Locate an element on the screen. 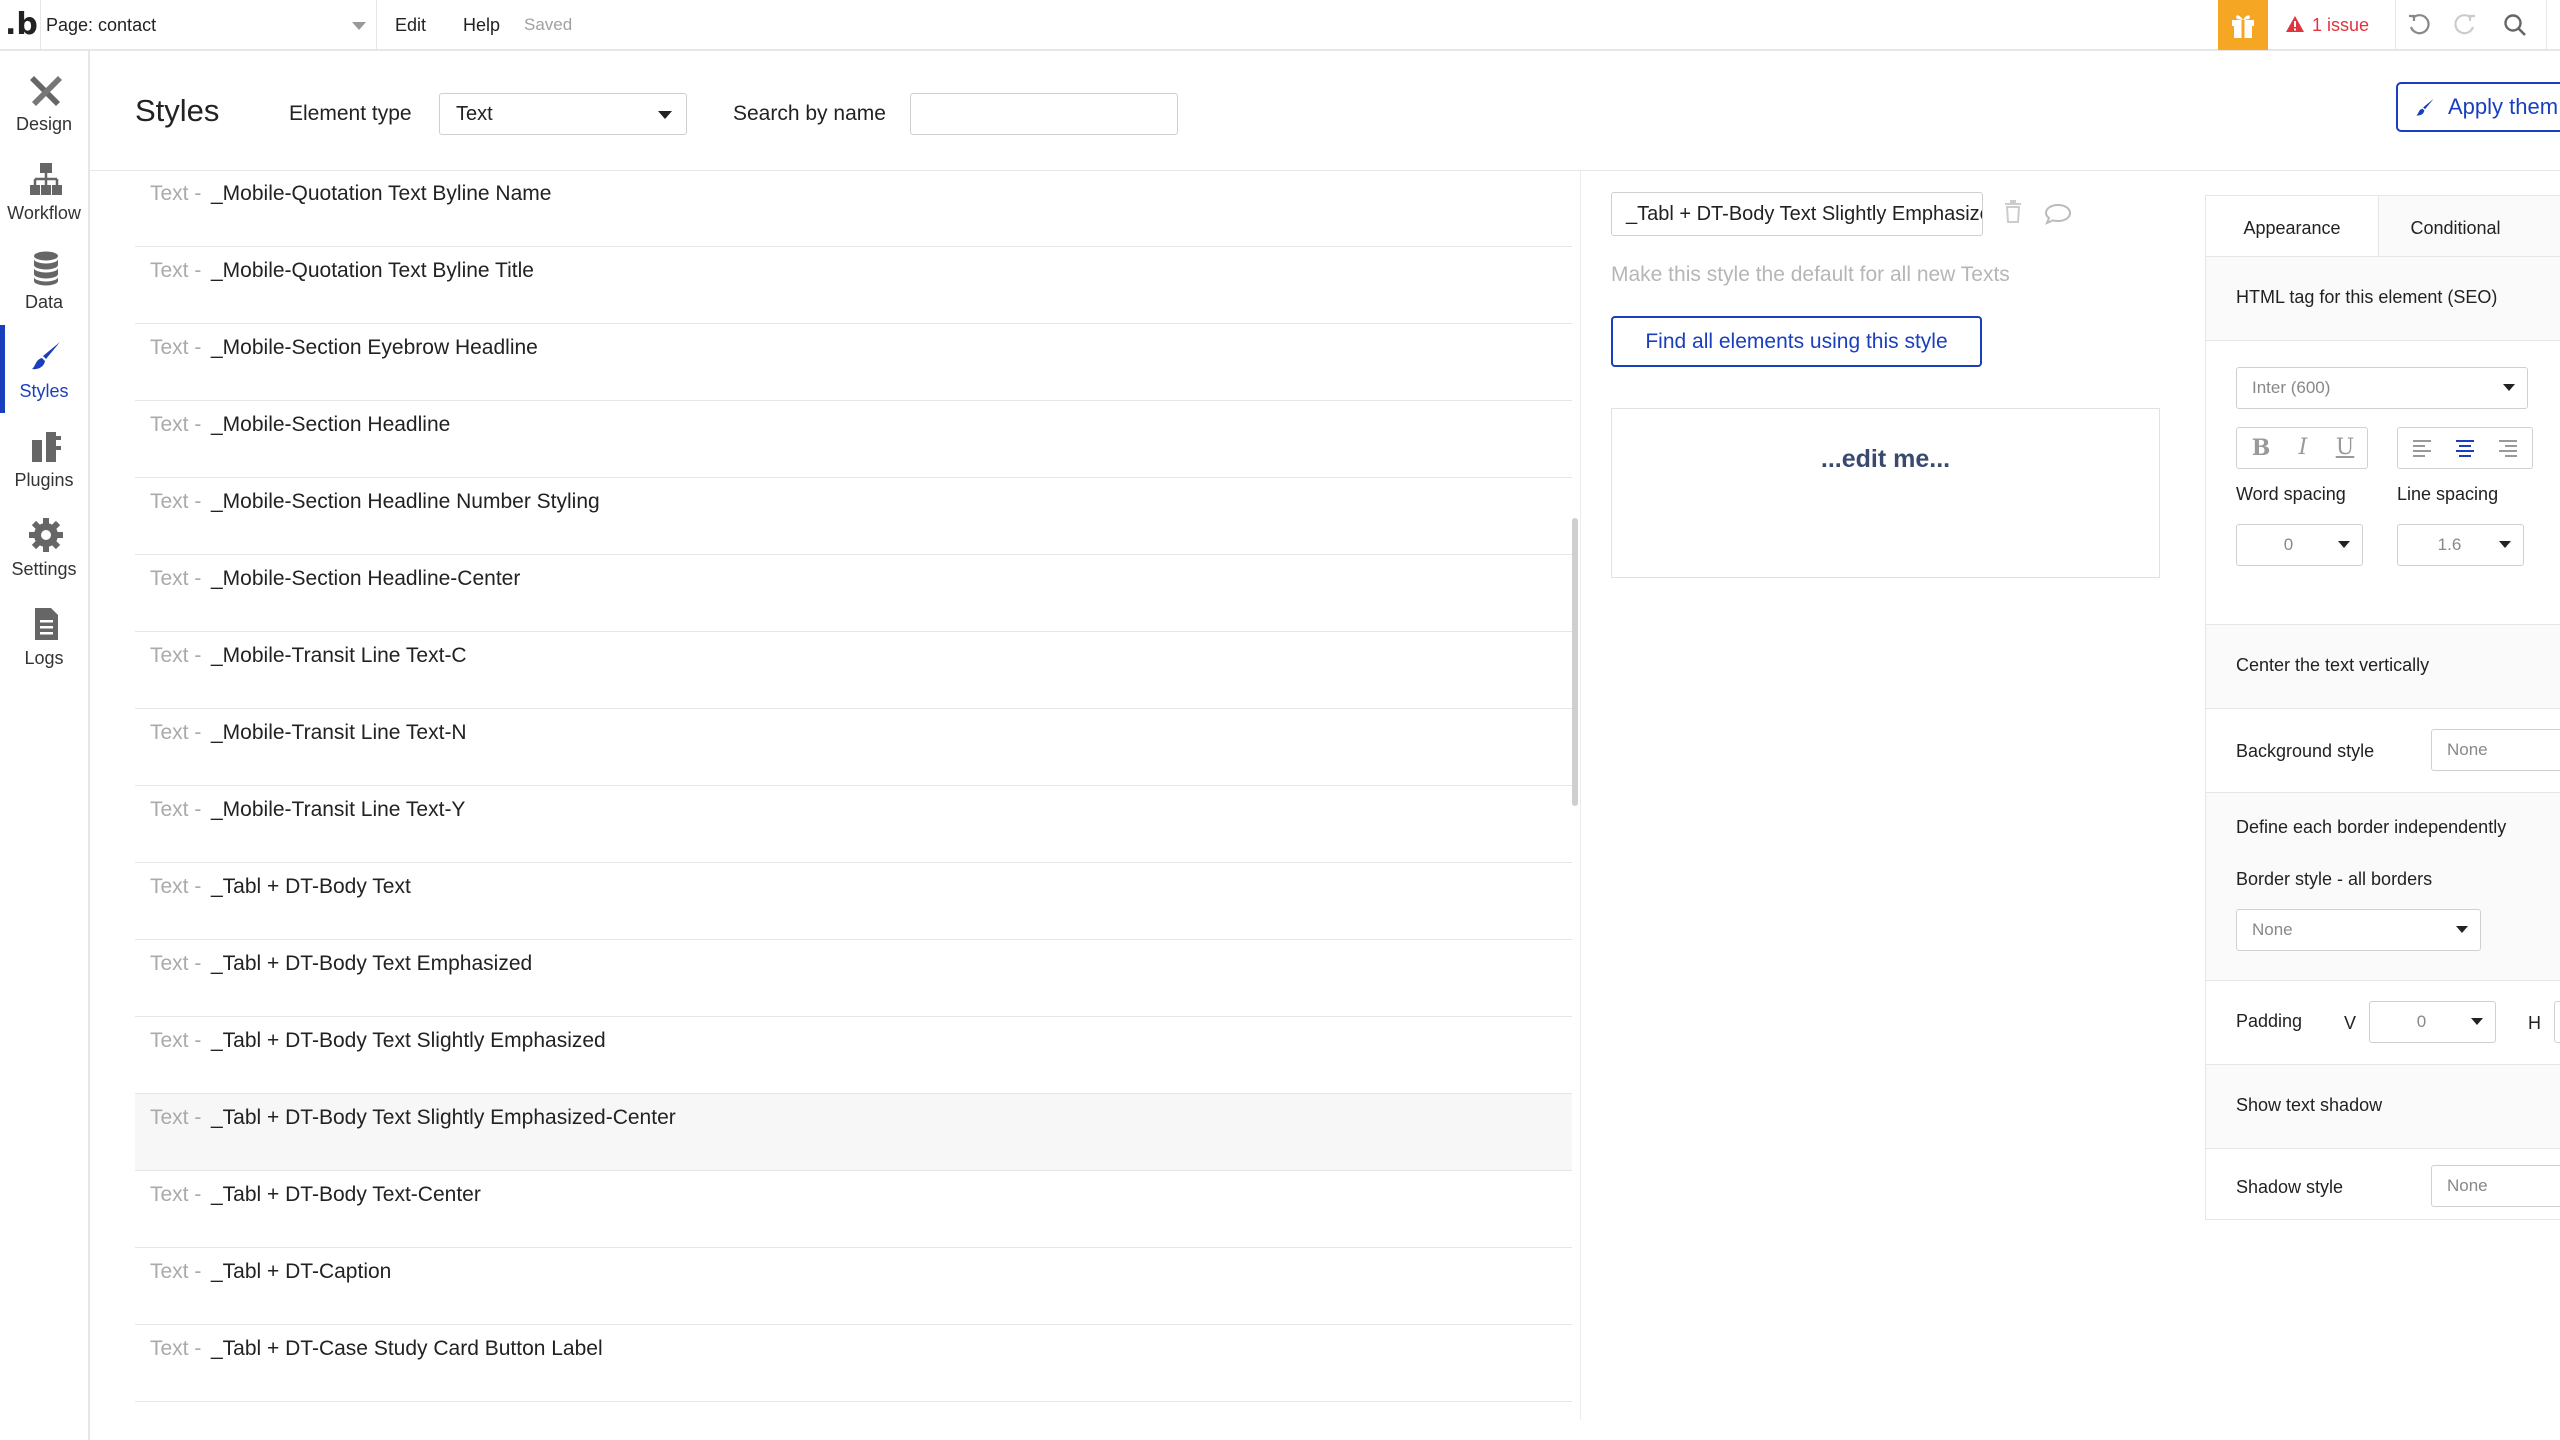 This screenshot has width=2560, height=1440. align-center-button is located at coordinates (2465, 448).